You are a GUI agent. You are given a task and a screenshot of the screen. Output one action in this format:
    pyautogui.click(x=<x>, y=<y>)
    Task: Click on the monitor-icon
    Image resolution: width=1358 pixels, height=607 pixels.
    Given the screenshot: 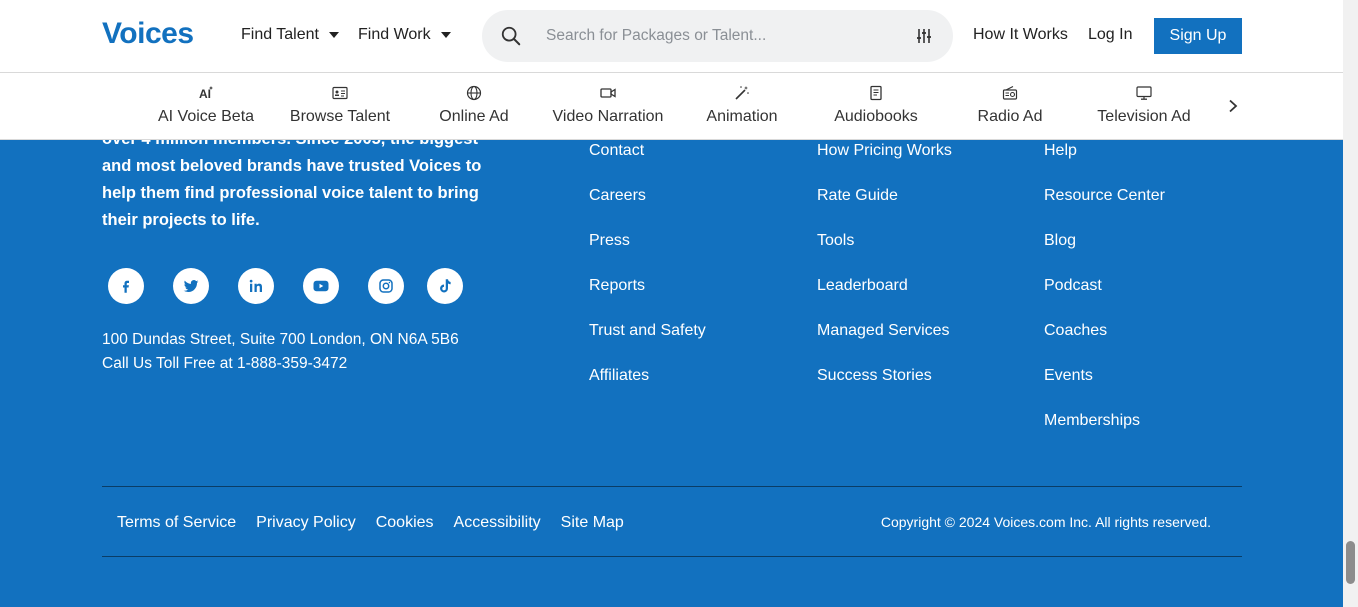 What is the action you would take?
    pyautogui.click(x=1144, y=93)
    